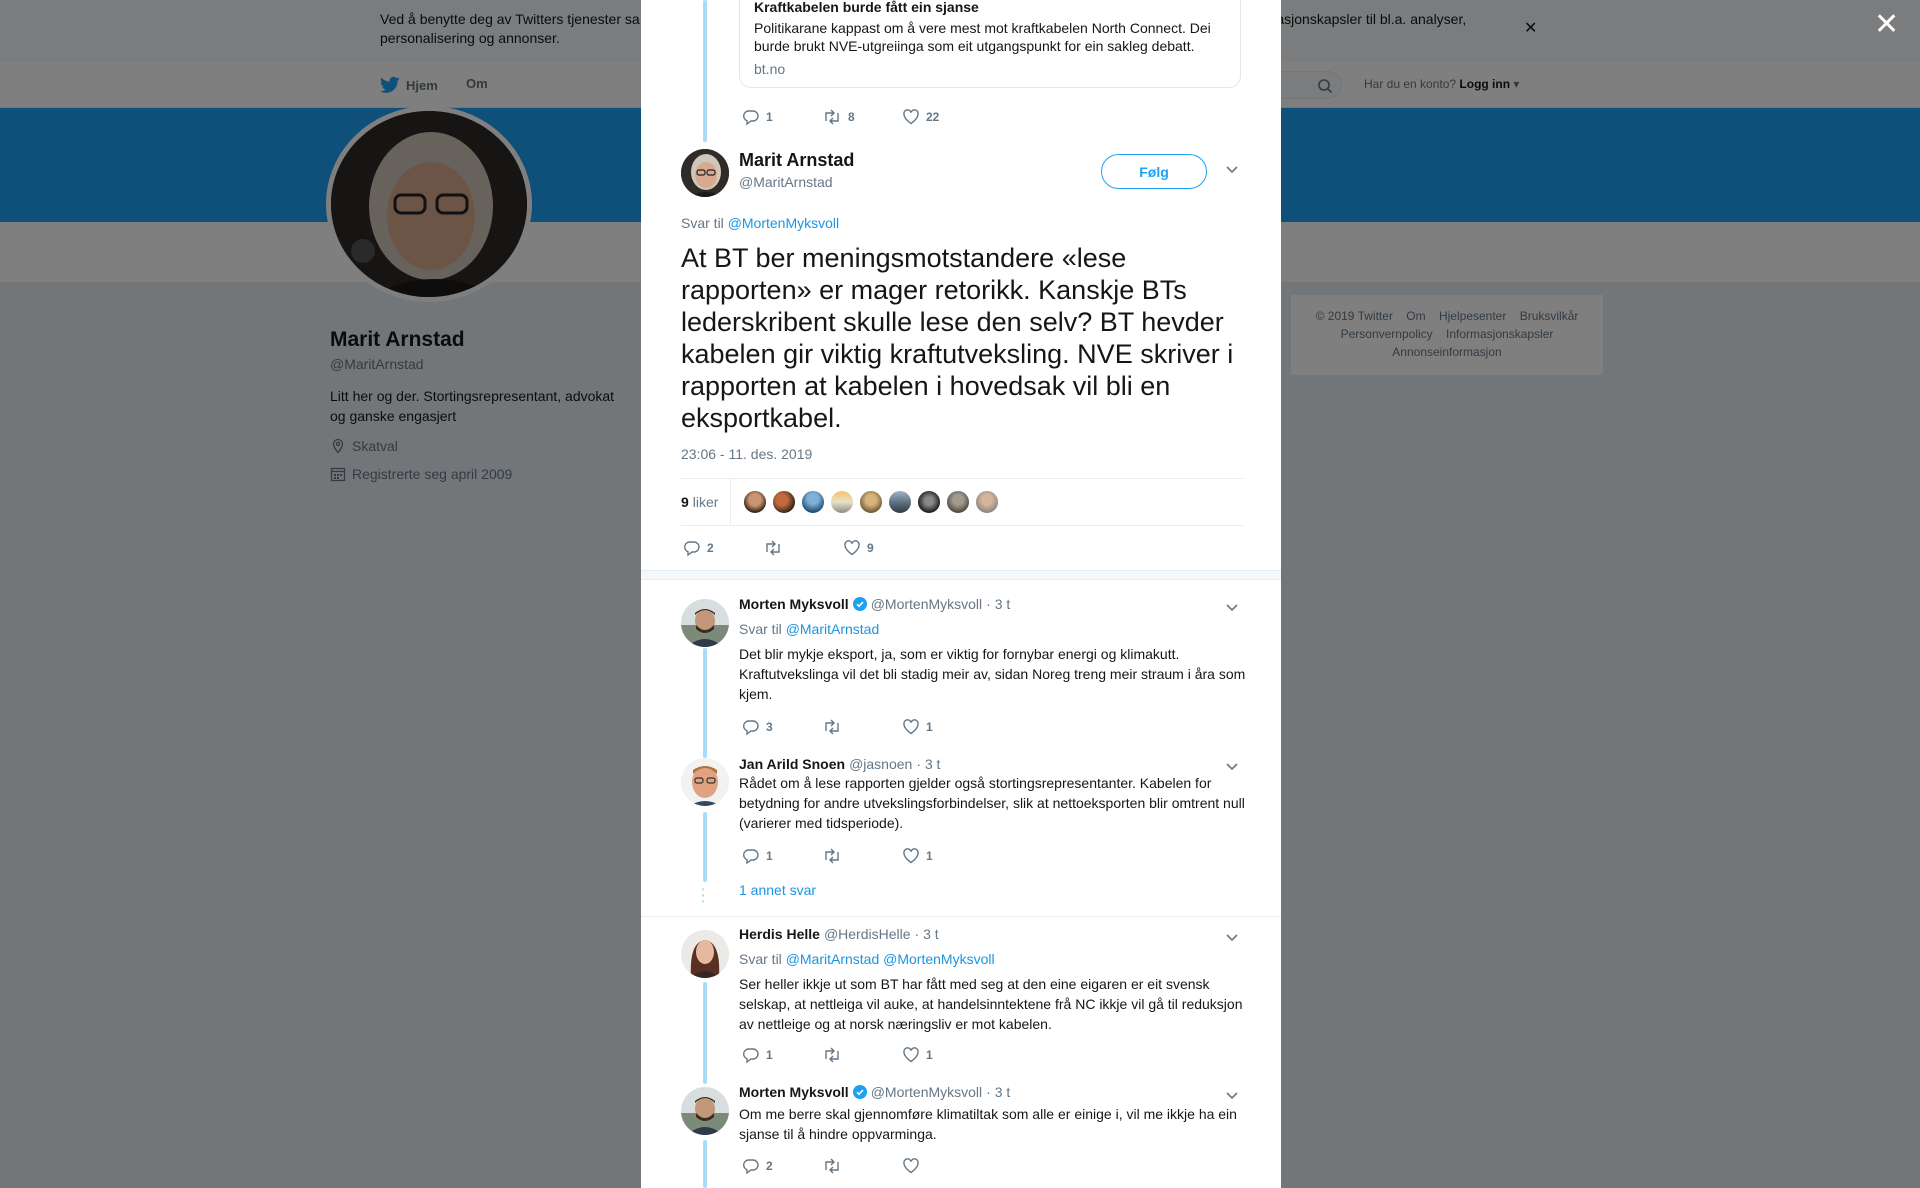 This screenshot has width=1920, height=1188. I want to click on author-name: Marit Arnstad, so click(796, 160).